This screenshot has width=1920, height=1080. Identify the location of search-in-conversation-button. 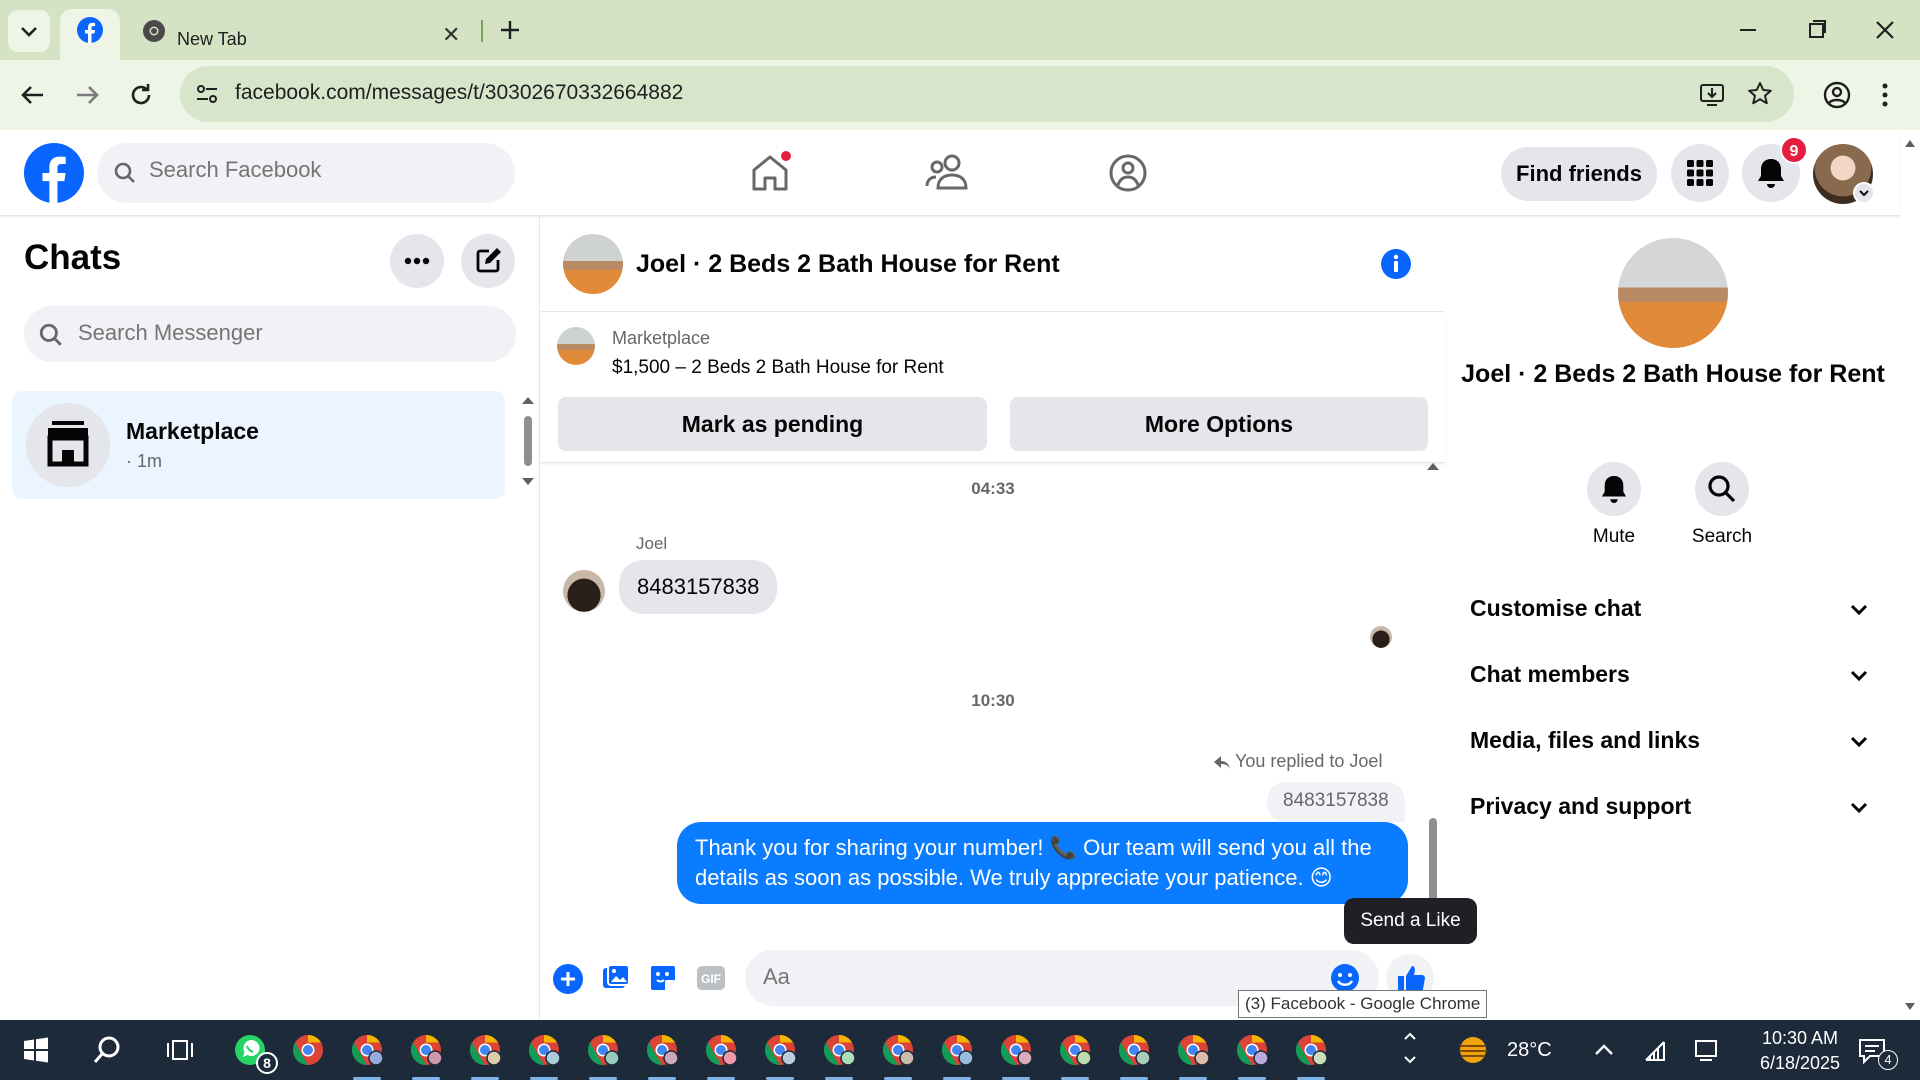
(1722, 489).